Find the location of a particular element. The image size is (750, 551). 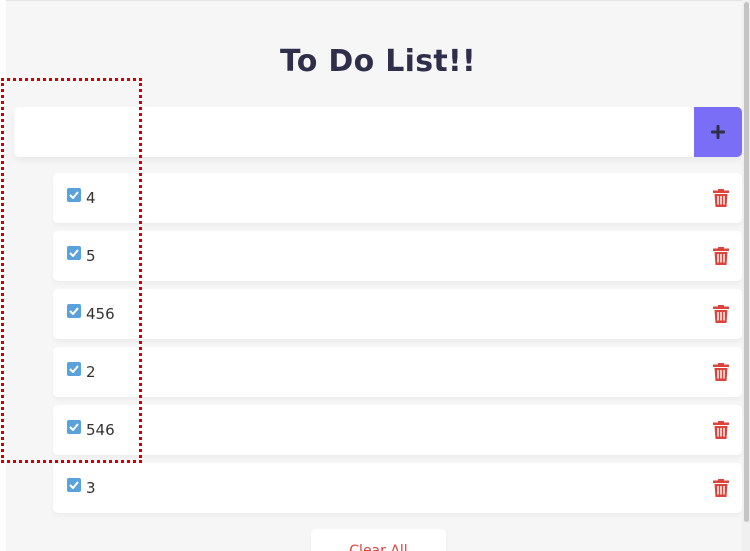

todo-input is located at coordinates (354, 132).